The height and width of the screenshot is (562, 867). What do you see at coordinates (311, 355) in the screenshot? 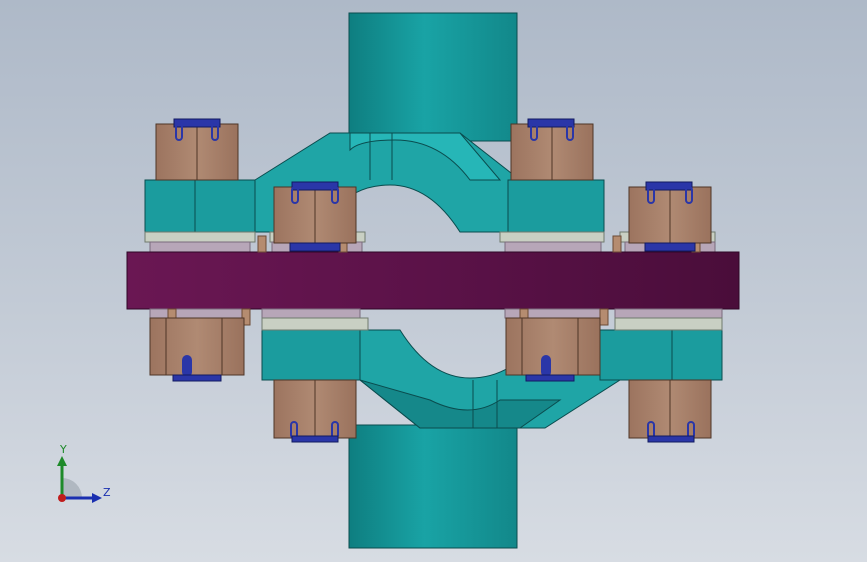
I see `lower-left-collar` at bounding box center [311, 355].